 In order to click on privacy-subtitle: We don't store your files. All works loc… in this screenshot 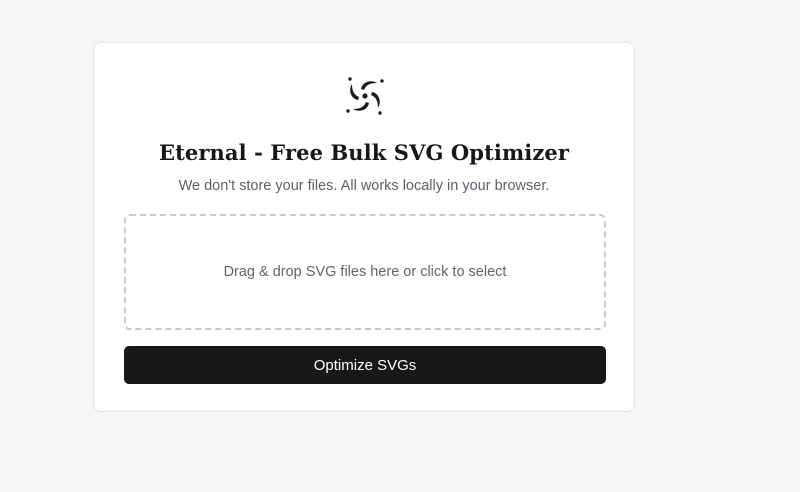, I will do `click(364, 186)`.